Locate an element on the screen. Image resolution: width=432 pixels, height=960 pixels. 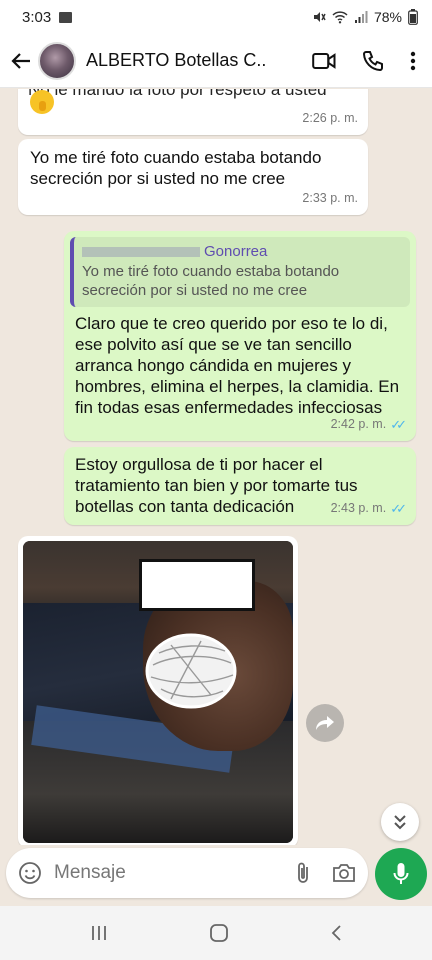
message-text: No le mando la foto por respeto a usted is located at coordinates (177, 94).